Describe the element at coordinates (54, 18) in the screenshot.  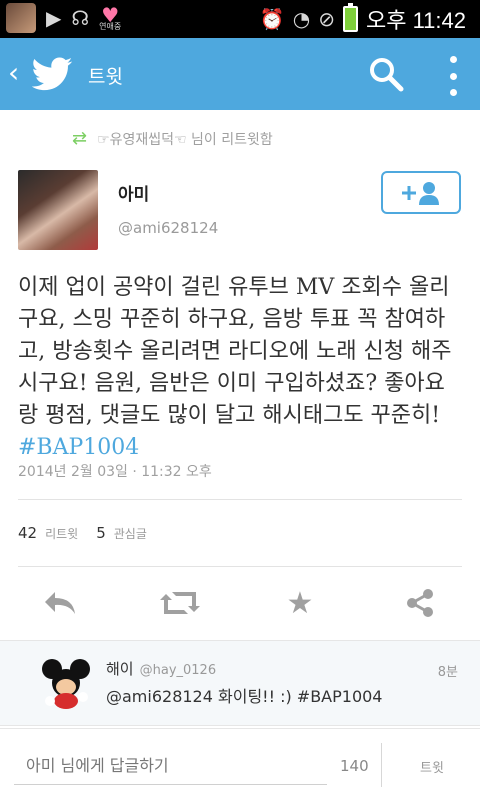
I see `media-play-icon: ▶` at that location.